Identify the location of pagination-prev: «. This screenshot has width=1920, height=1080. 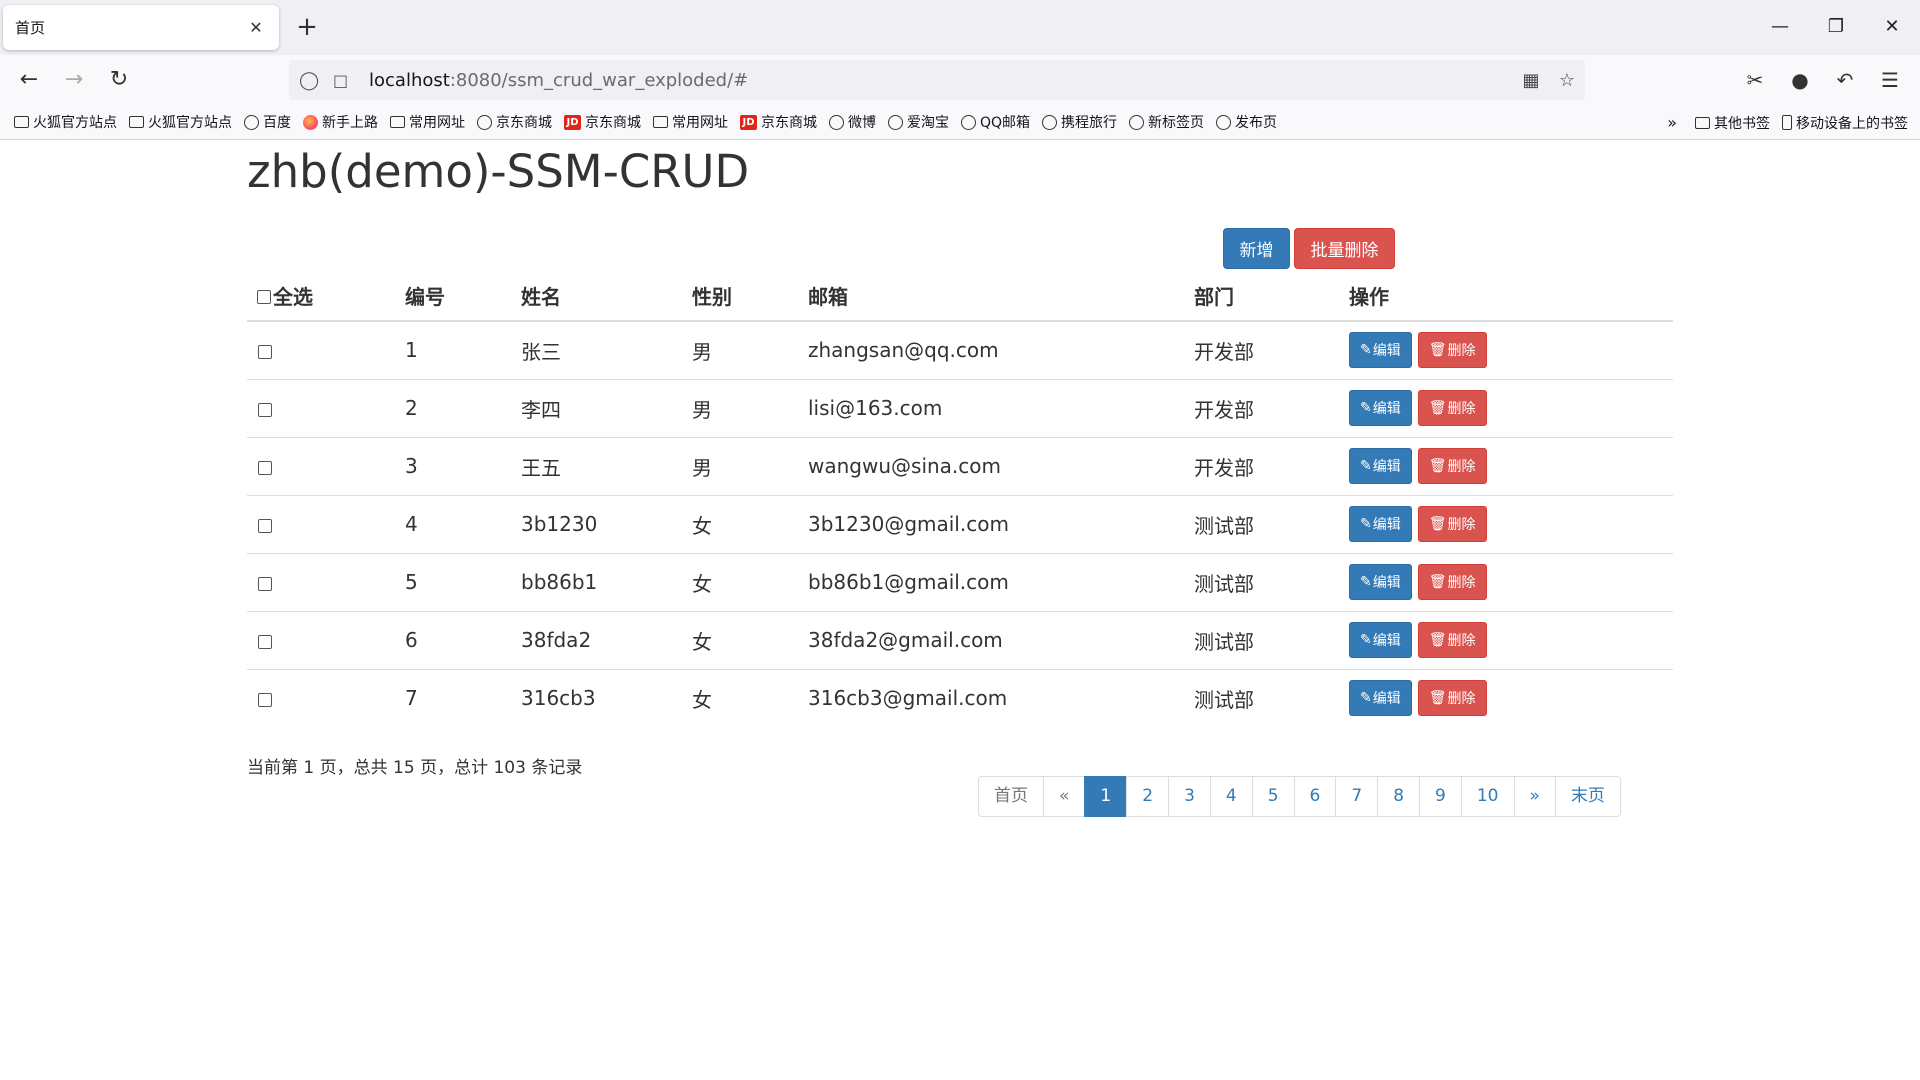
(1064, 796).